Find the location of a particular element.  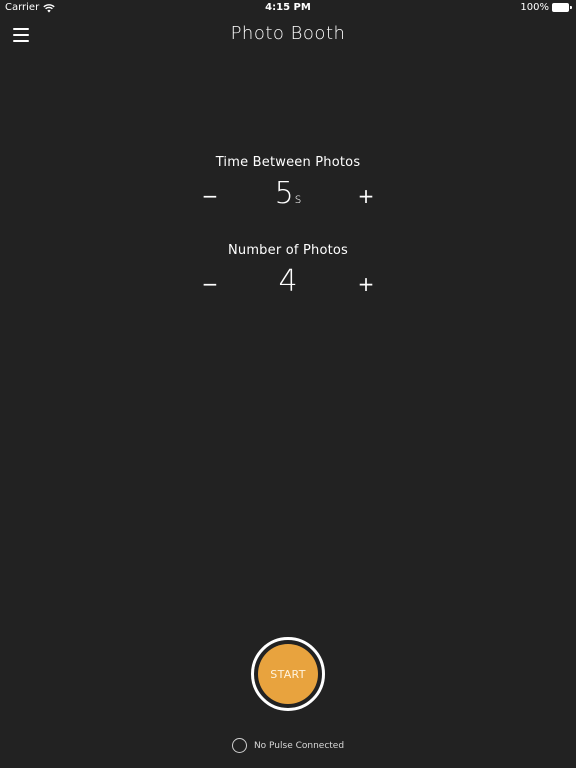

time-between-number: 5 is located at coordinates (284, 193).